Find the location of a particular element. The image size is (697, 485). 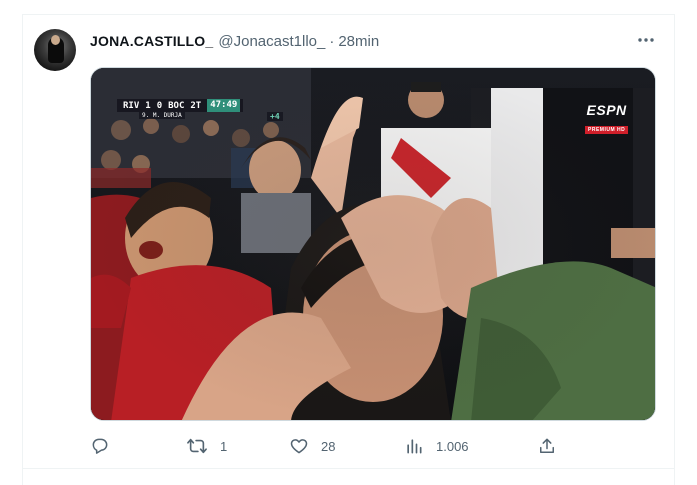

broadcaster-logo: ESPN PREMIUM HD is located at coordinates (607, 119).